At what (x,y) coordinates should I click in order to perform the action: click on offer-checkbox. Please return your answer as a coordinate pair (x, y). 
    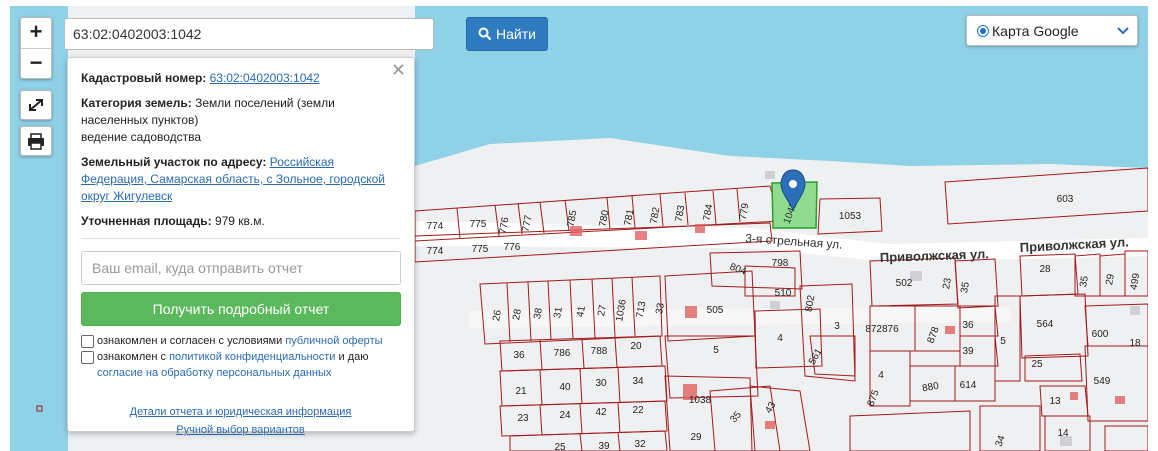
    Looking at the image, I should click on (87, 341).